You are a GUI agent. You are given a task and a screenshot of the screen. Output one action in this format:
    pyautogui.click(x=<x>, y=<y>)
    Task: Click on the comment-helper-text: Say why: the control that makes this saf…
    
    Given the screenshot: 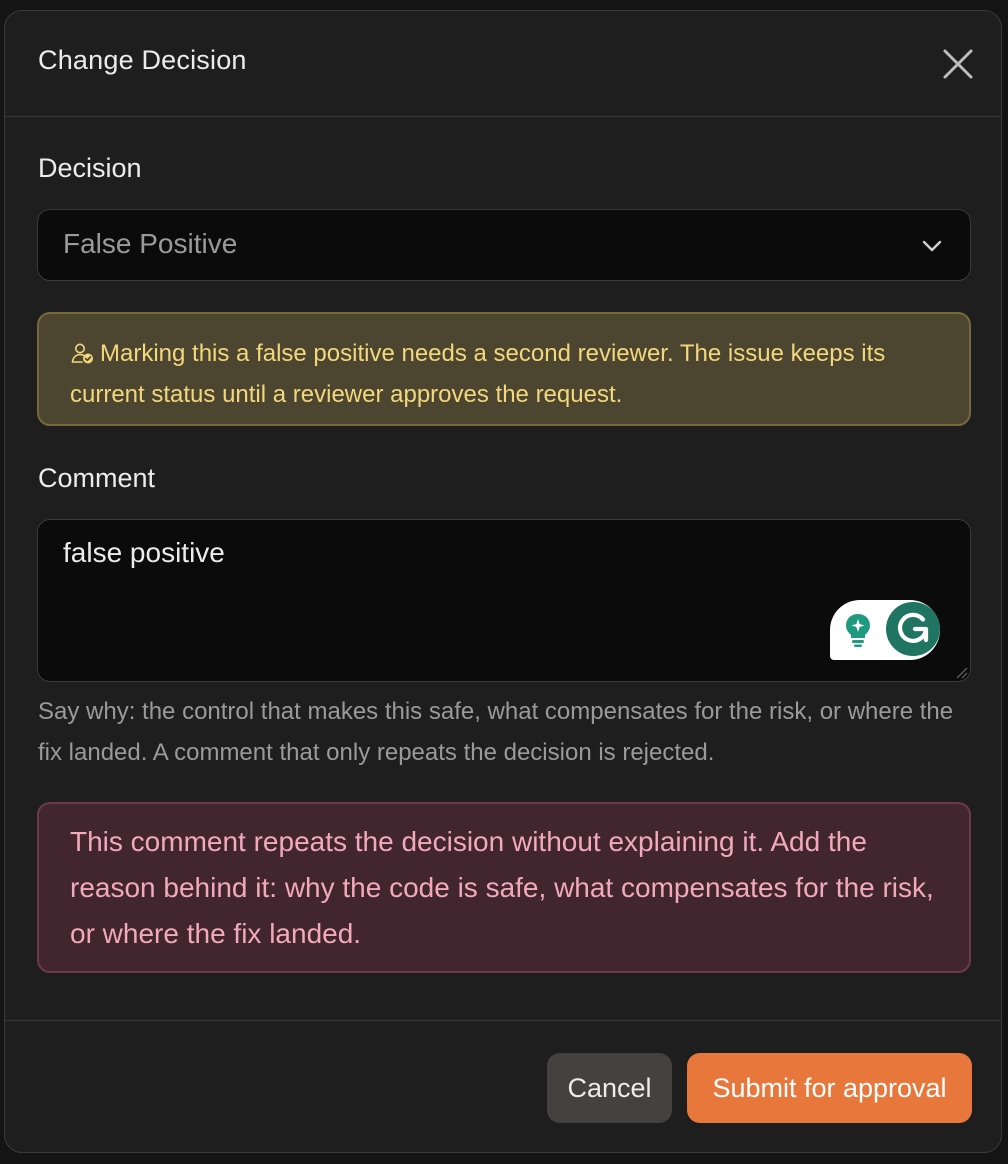 What is the action you would take?
    pyautogui.click(x=496, y=732)
    